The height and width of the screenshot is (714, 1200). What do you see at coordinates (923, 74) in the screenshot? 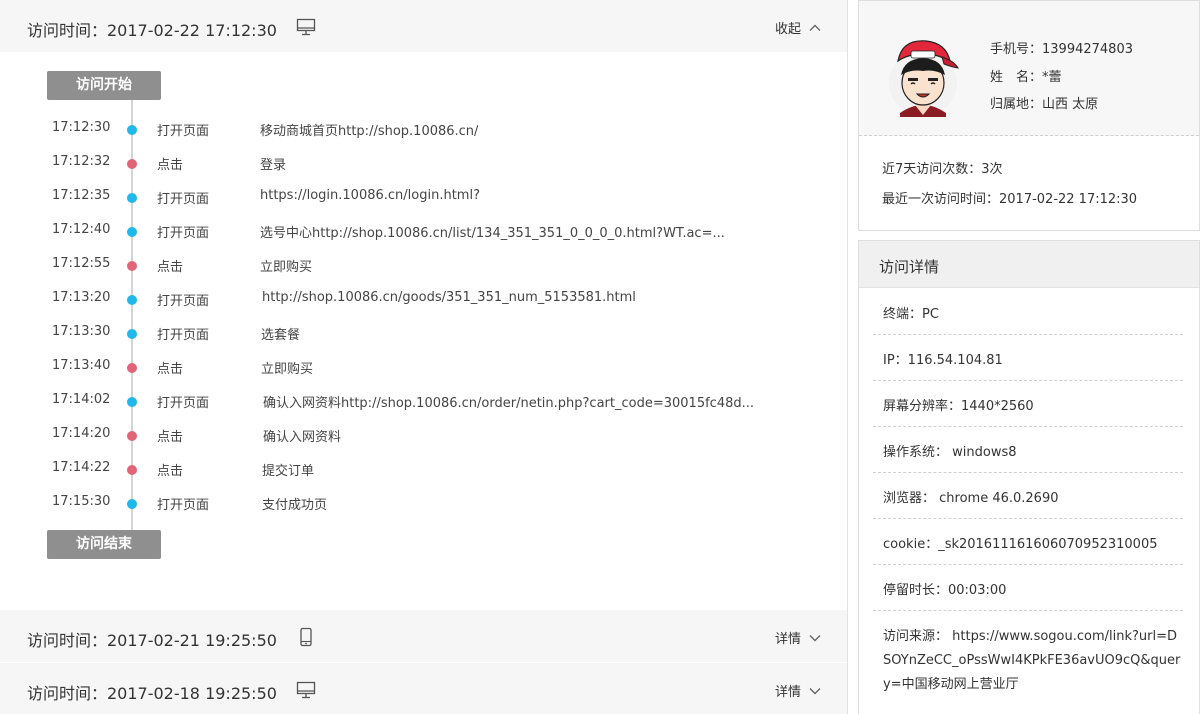
I see `avatar` at bounding box center [923, 74].